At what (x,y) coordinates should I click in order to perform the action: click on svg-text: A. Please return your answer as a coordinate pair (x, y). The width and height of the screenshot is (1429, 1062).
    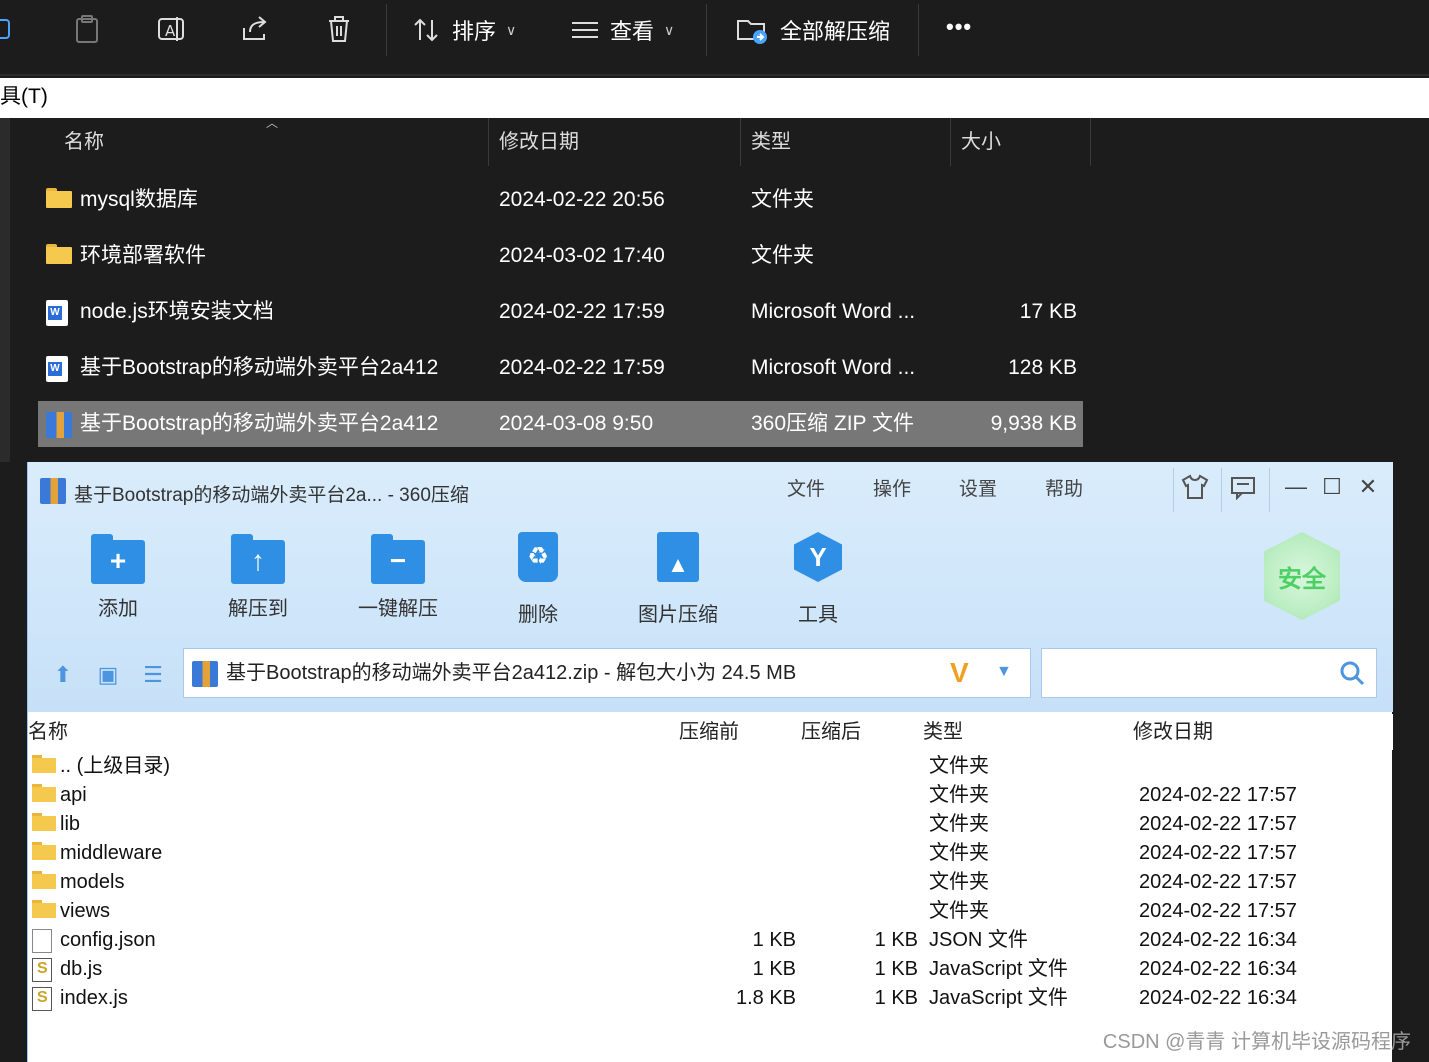
    Looking at the image, I should click on (170, 31).